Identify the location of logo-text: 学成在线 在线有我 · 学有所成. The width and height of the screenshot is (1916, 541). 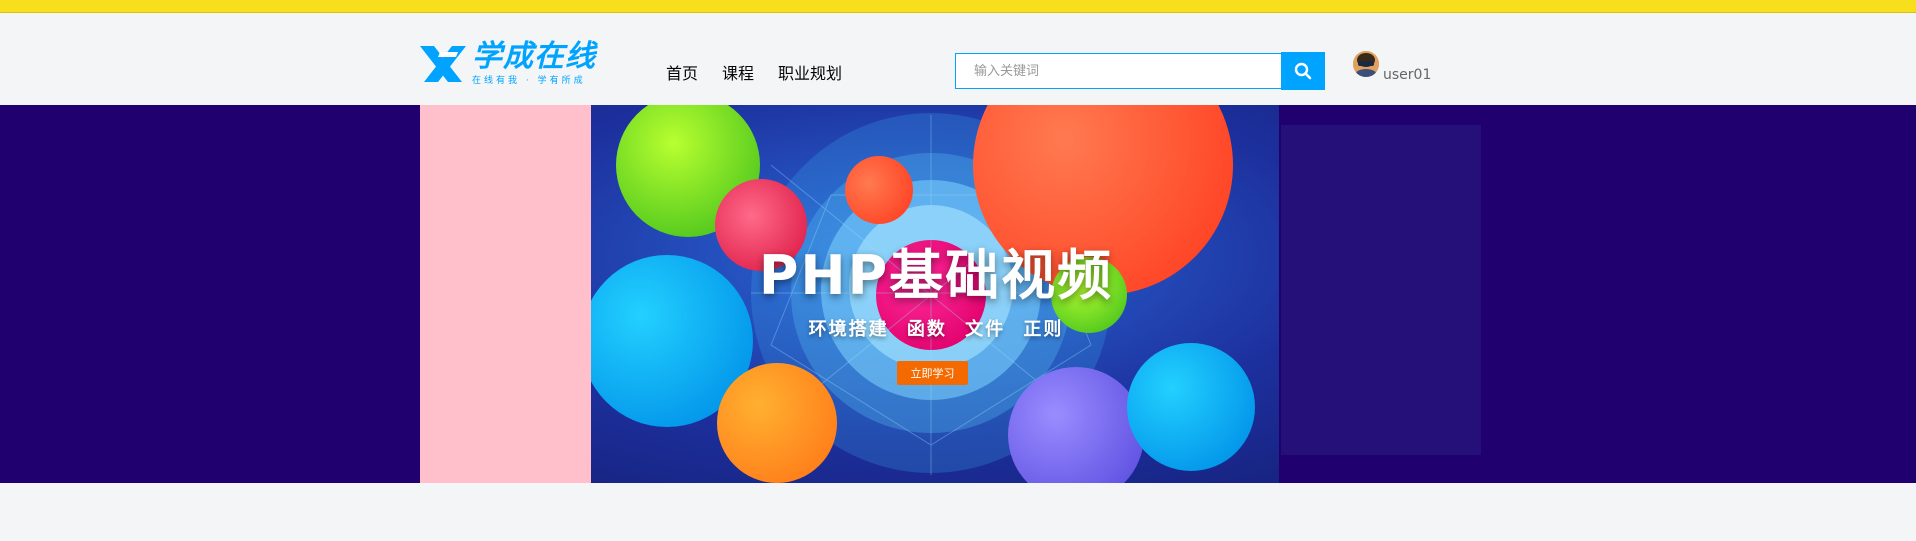
(534, 64).